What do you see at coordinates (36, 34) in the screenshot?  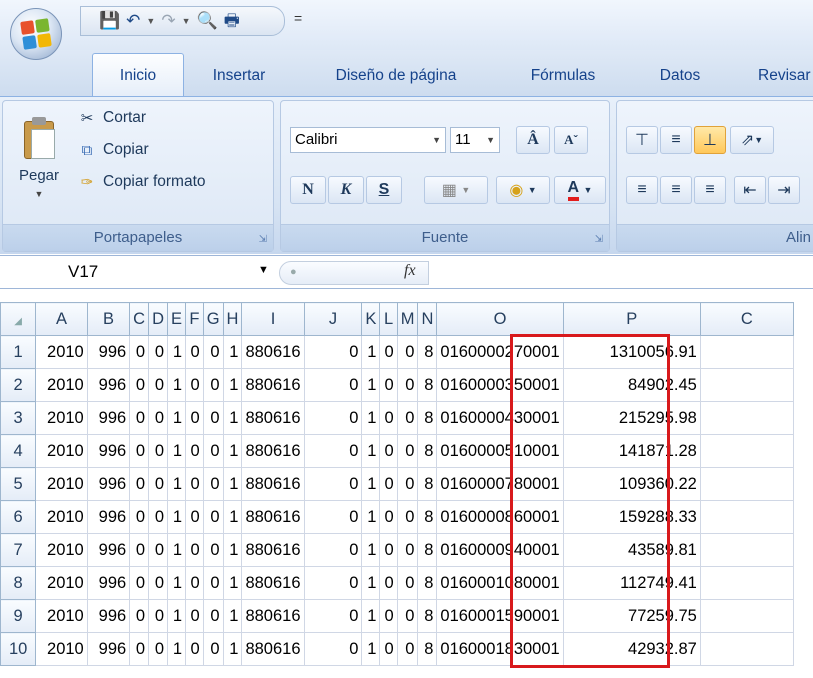 I see `office-button` at bounding box center [36, 34].